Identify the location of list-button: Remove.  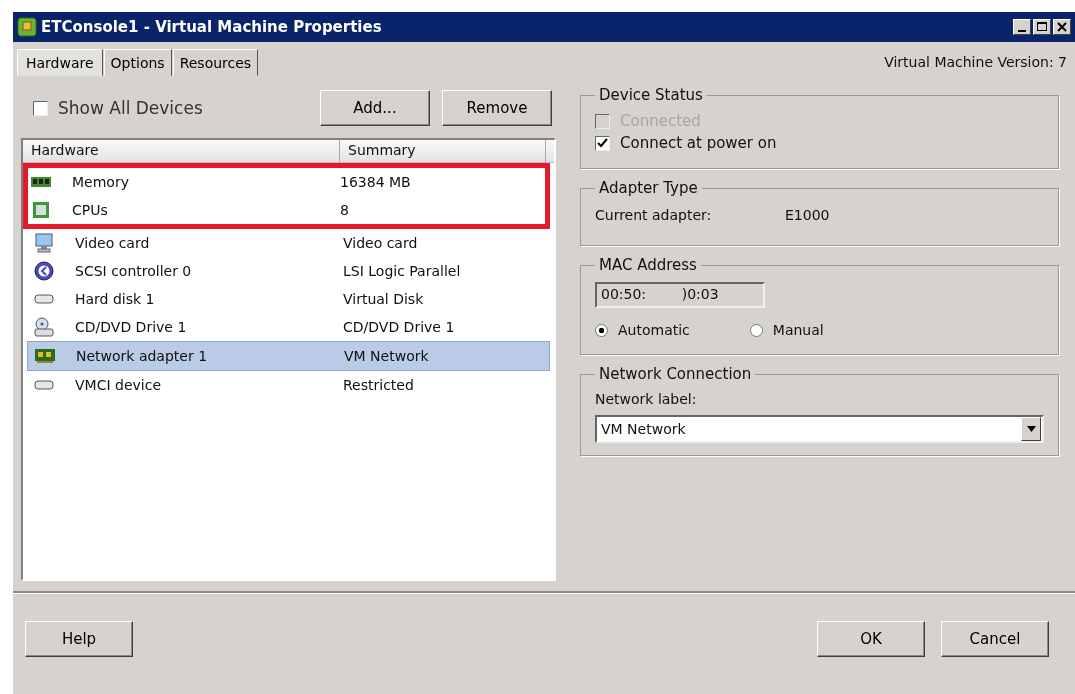
(497, 108).